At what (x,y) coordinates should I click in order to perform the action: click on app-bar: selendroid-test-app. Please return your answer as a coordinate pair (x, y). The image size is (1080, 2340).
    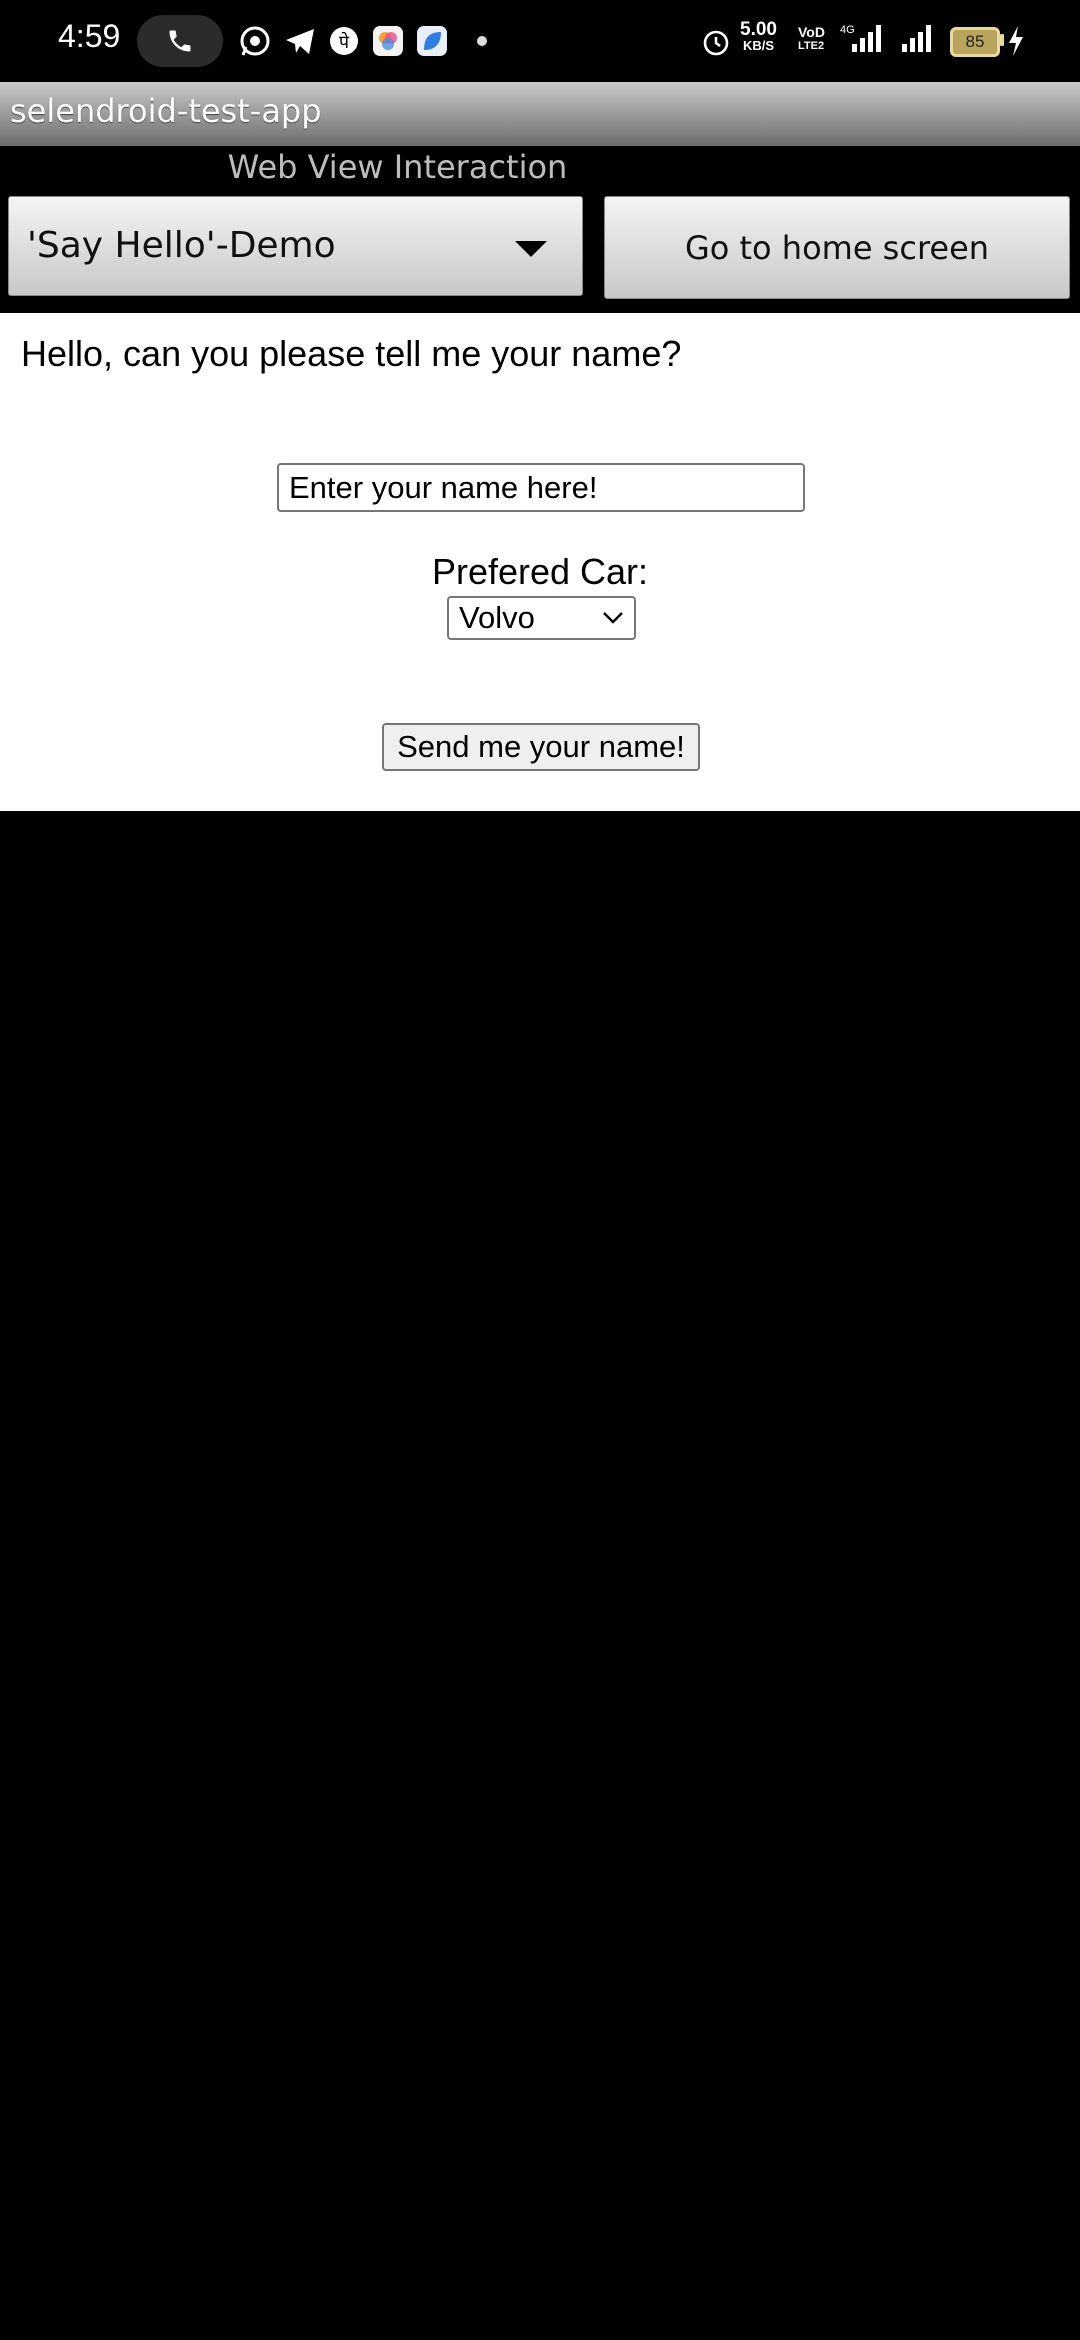
    Looking at the image, I should click on (540, 114).